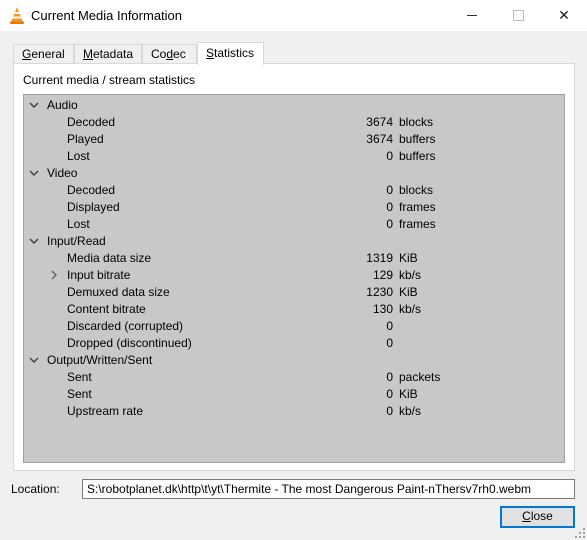 Image resolution: width=587 pixels, height=540 pixels. Describe the element at coordinates (88, 54) in the screenshot. I see `tab-metadata-accel: M` at that location.